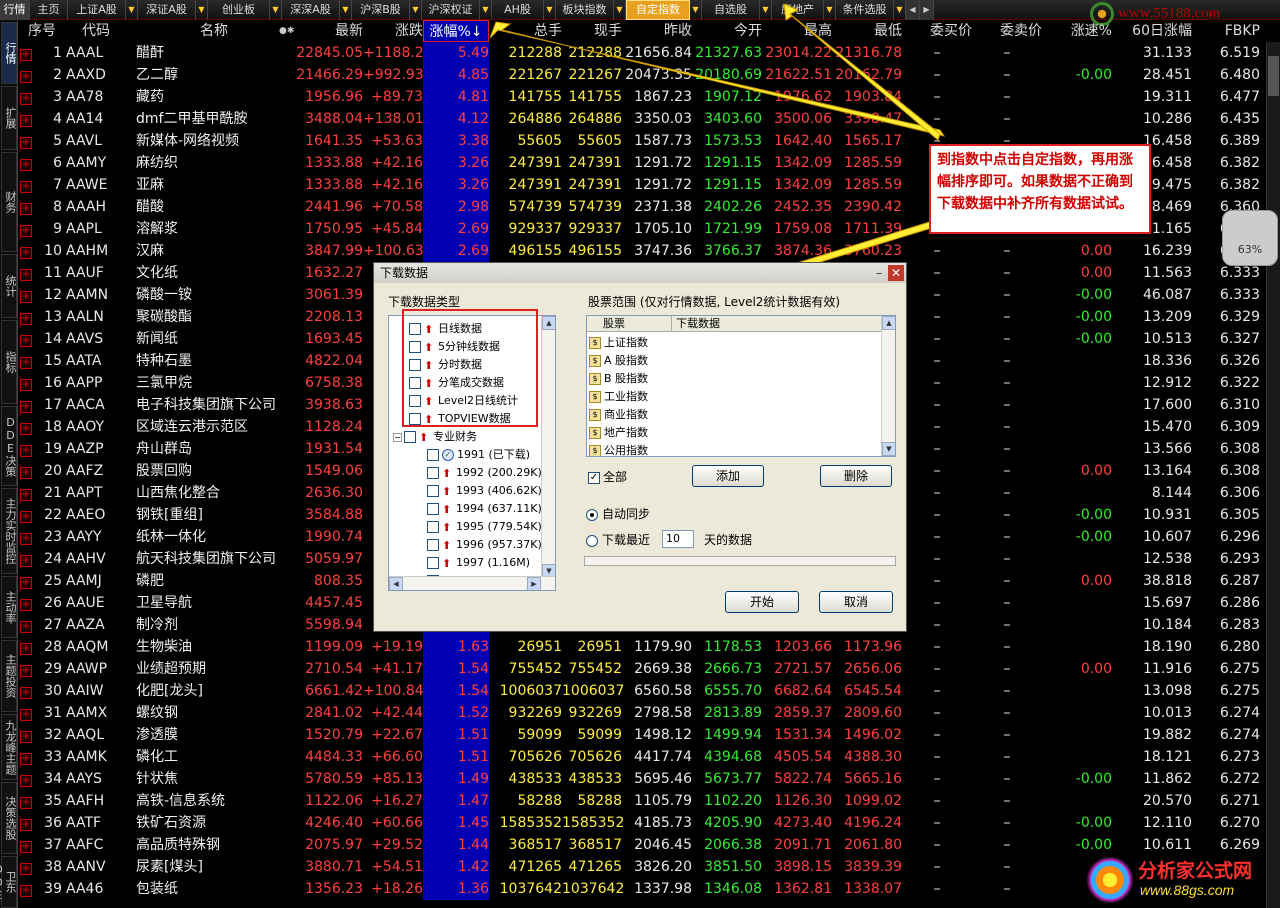  I want to click on select-all-check-icon, so click(594, 477).